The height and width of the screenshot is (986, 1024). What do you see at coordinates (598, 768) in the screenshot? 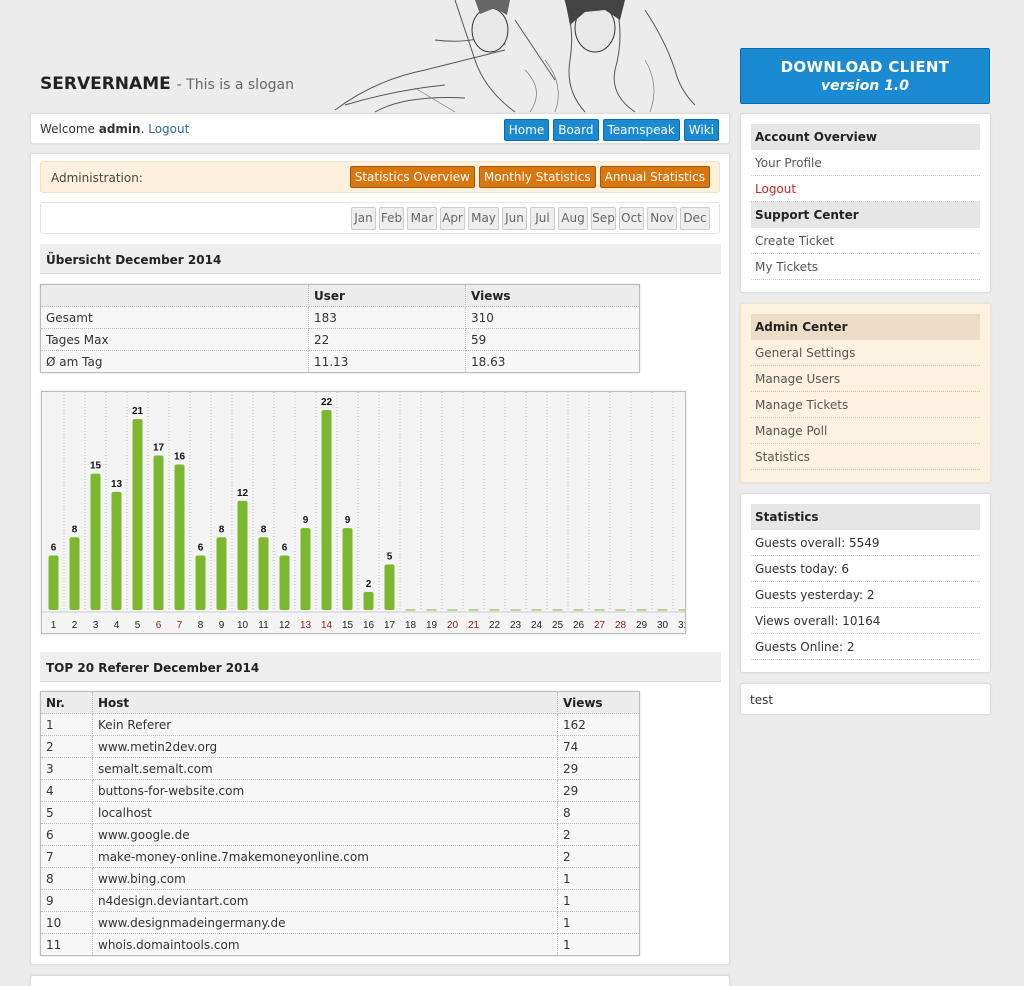
I see `table-cell: 29` at bounding box center [598, 768].